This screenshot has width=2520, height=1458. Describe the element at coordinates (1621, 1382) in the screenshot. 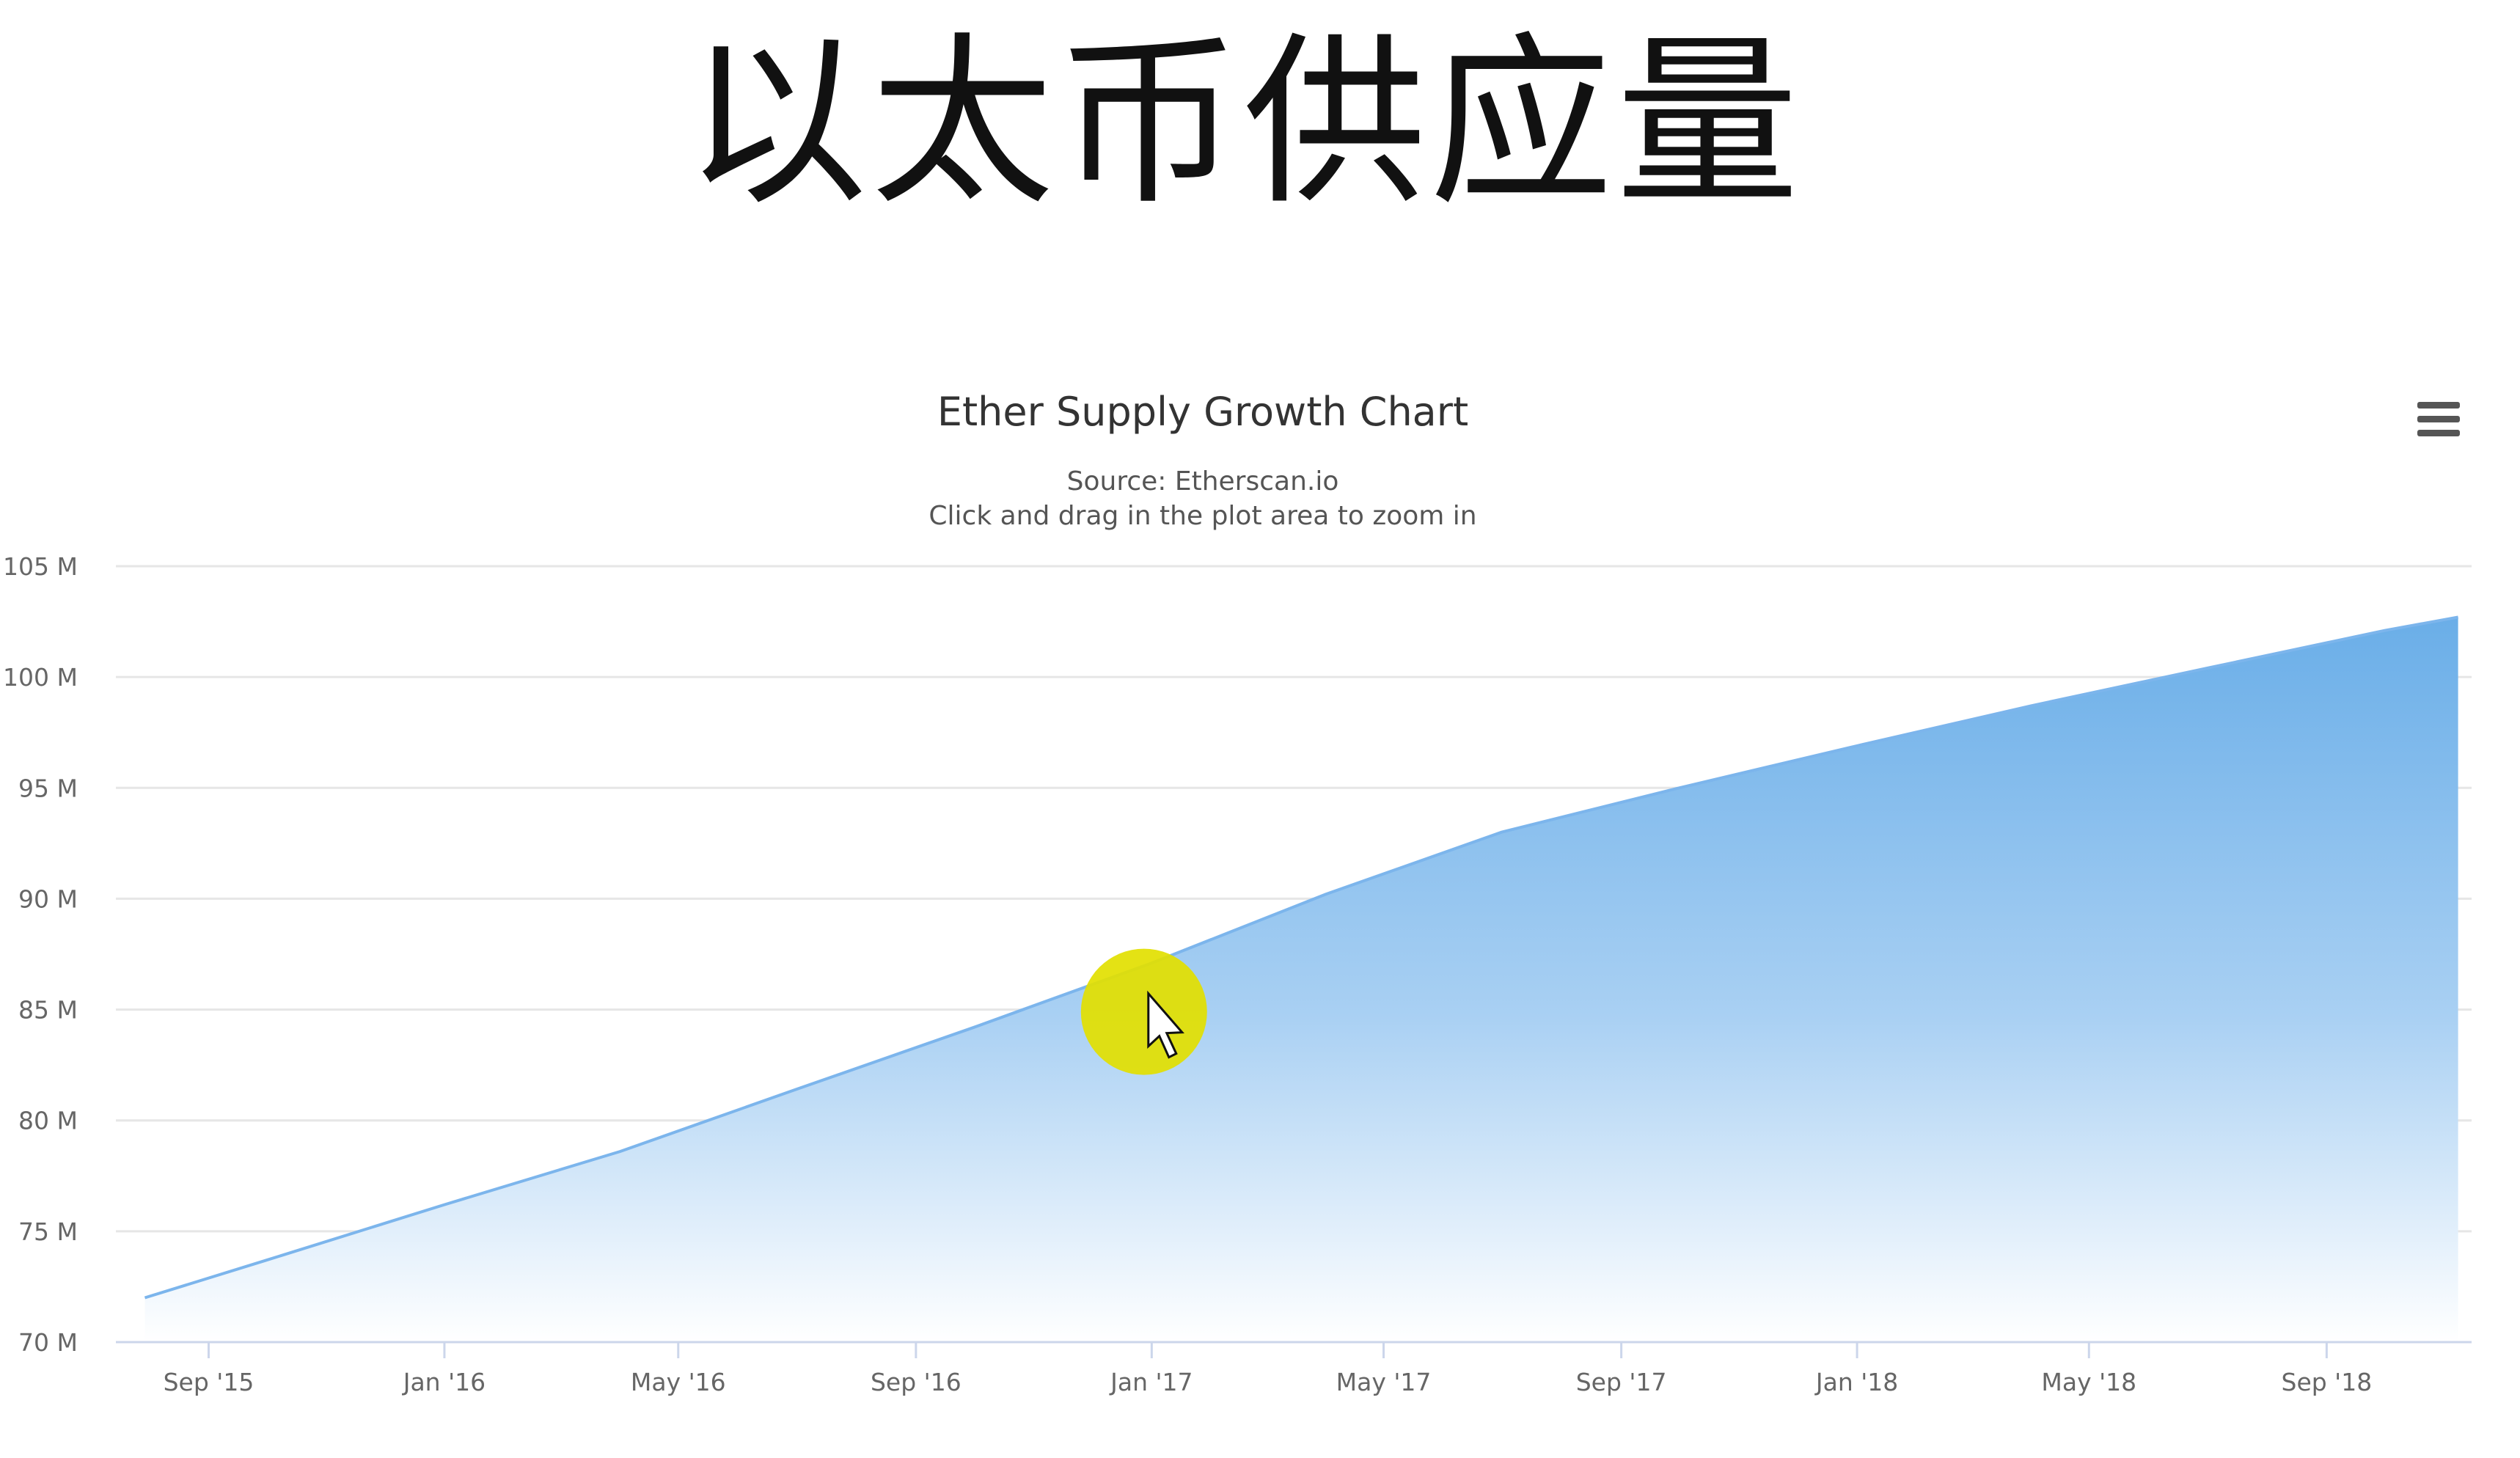

I see `x-tick-label: Sep '17` at that location.